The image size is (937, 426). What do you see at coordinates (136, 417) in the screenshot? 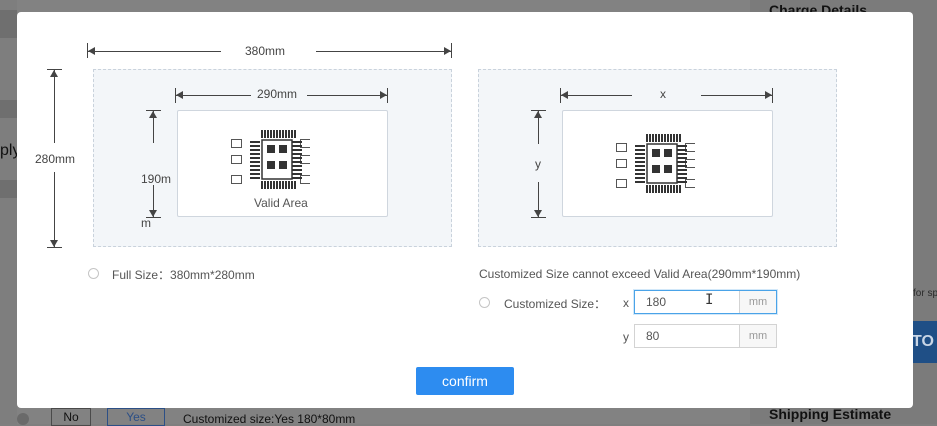
I see `option-yes-button: Yes` at bounding box center [136, 417].